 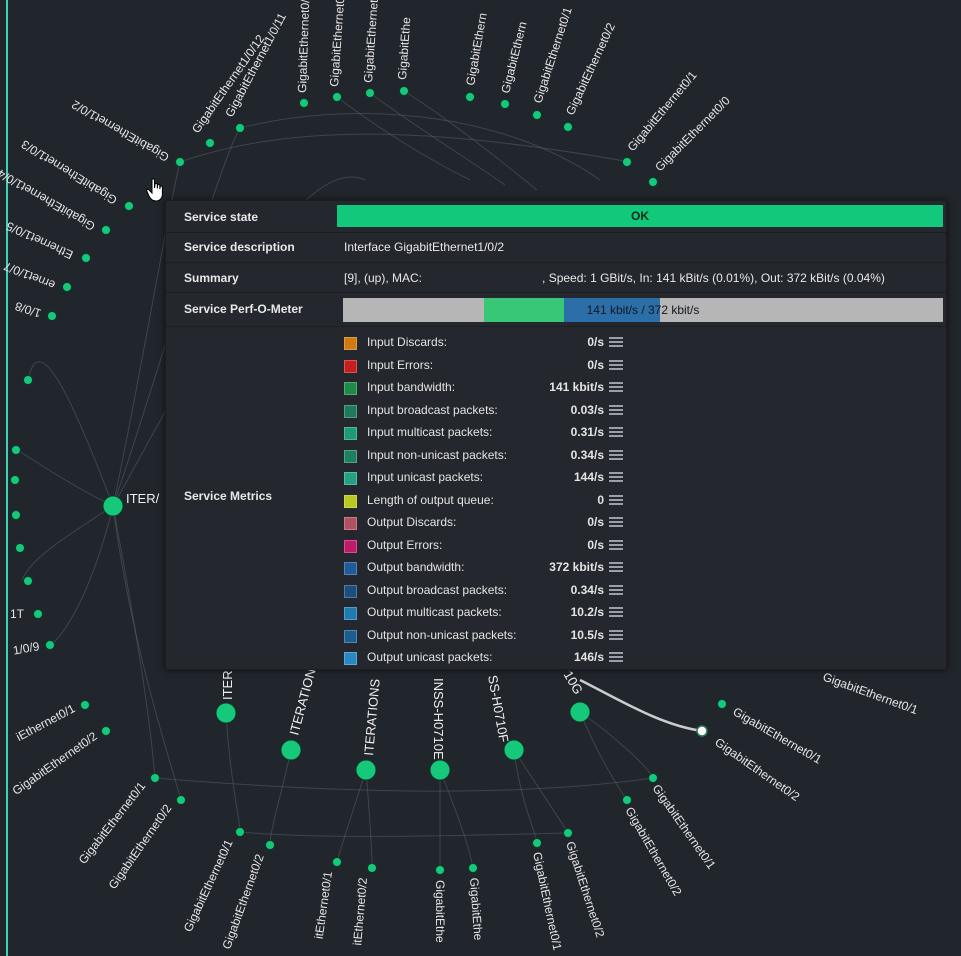 What do you see at coordinates (494, 344) in the screenshot?
I see `metric-row: Input Discards: 0/s` at bounding box center [494, 344].